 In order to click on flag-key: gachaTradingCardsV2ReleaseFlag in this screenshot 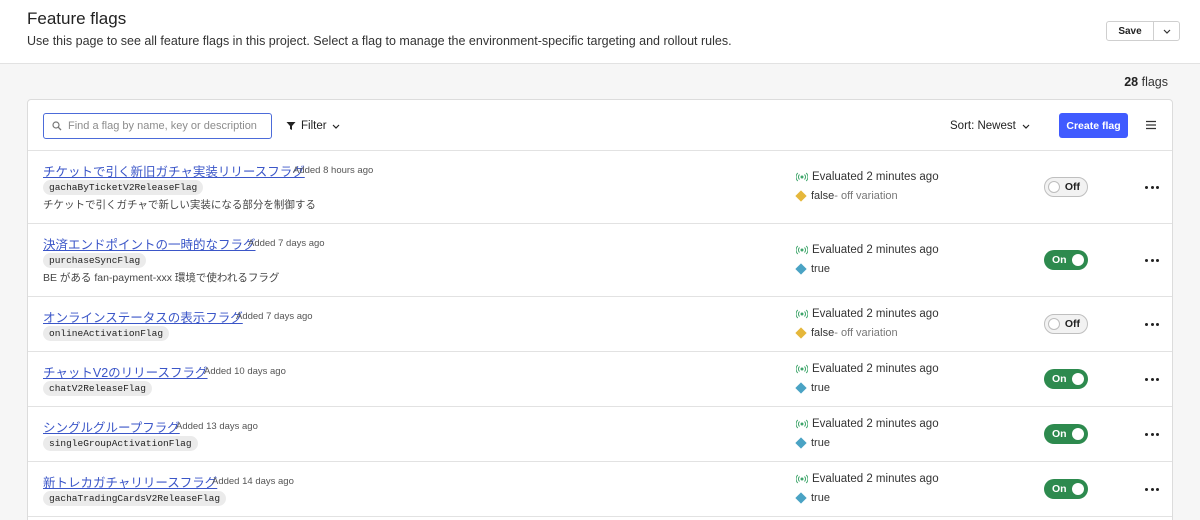, I will do `click(135, 498)`.